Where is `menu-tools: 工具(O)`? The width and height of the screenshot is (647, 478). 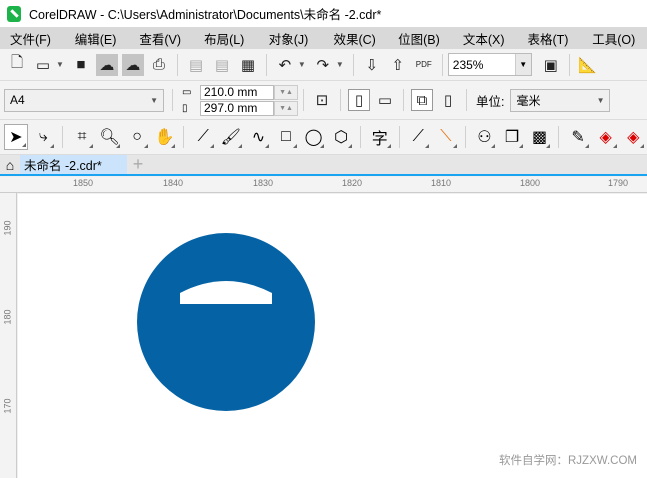 menu-tools: 工具(O) is located at coordinates (614, 38).